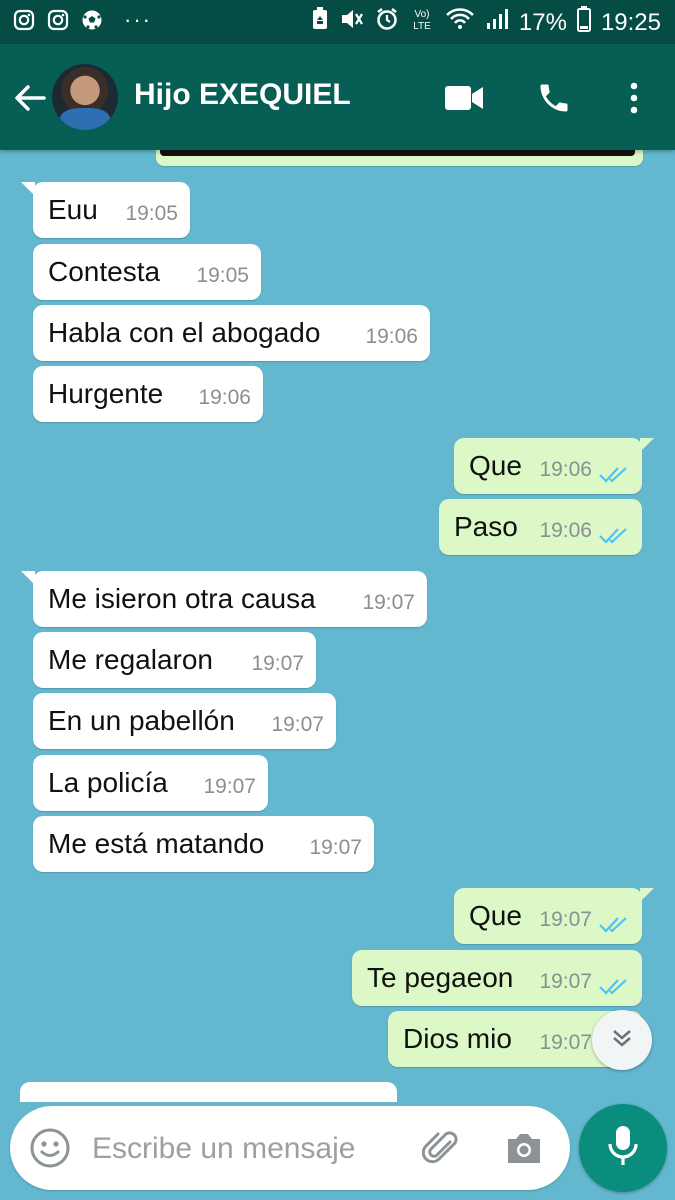 This screenshot has width=675, height=1200. What do you see at coordinates (141, 720) in the screenshot?
I see `message-text: En un pabellón` at bounding box center [141, 720].